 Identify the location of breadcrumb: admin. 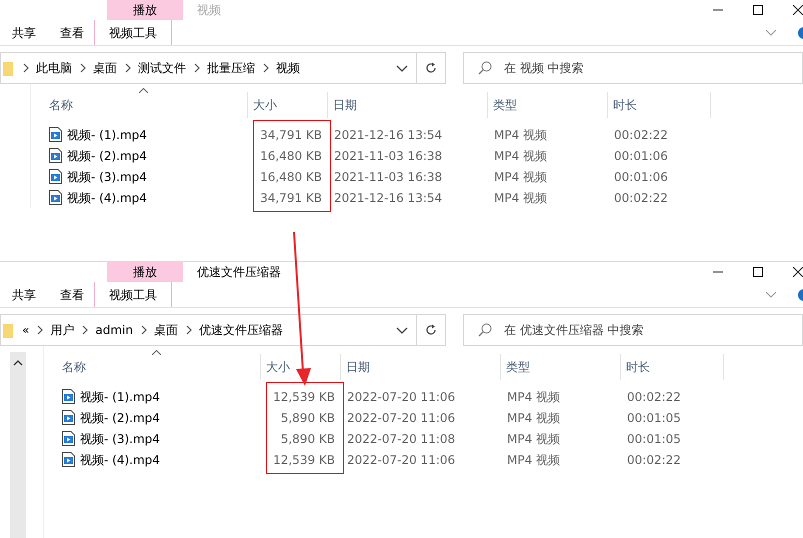
(114, 330).